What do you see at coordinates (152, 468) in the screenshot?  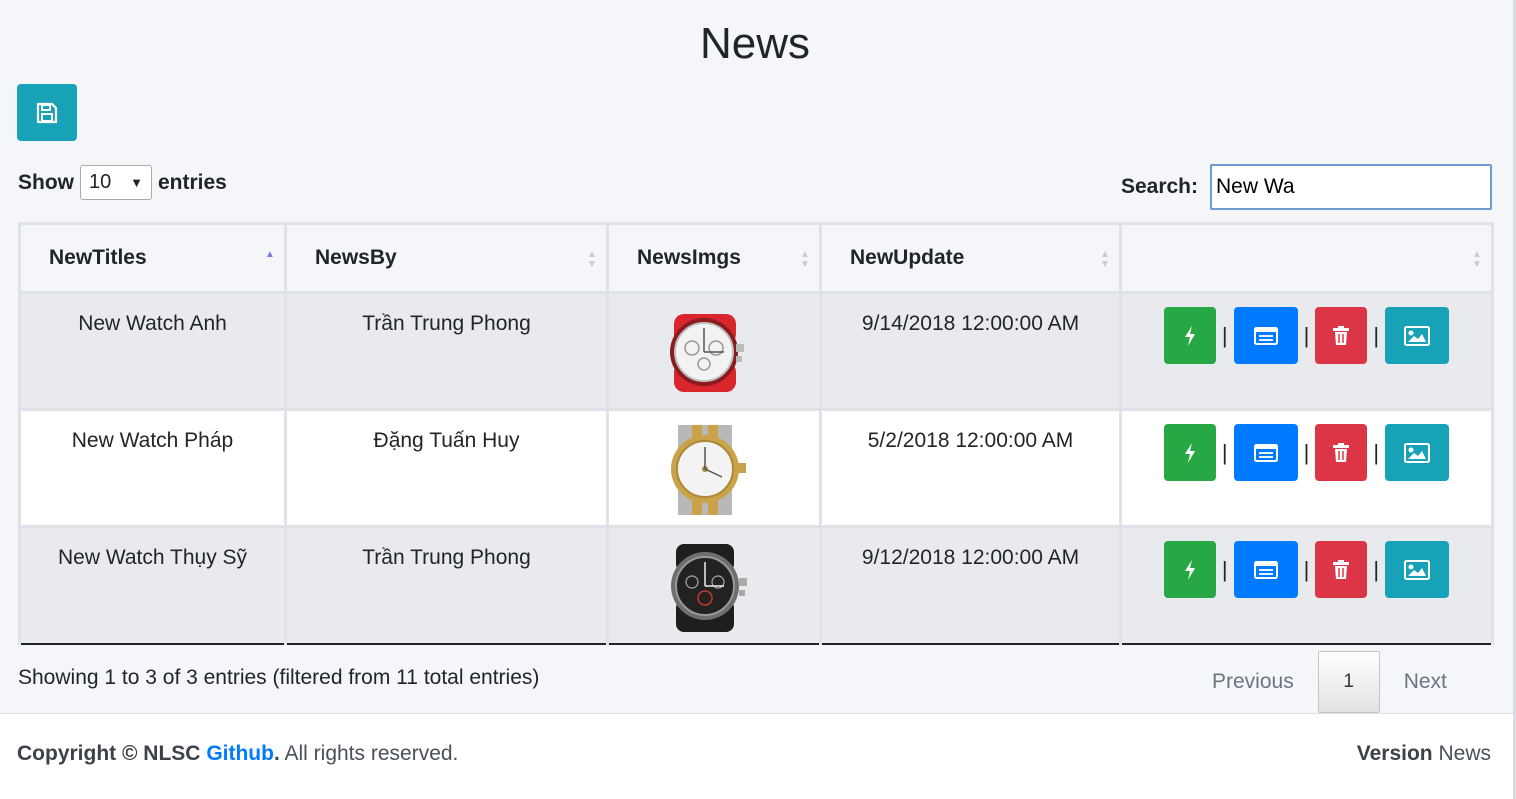 I see `cell-title: New Watch Pháp` at bounding box center [152, 468].